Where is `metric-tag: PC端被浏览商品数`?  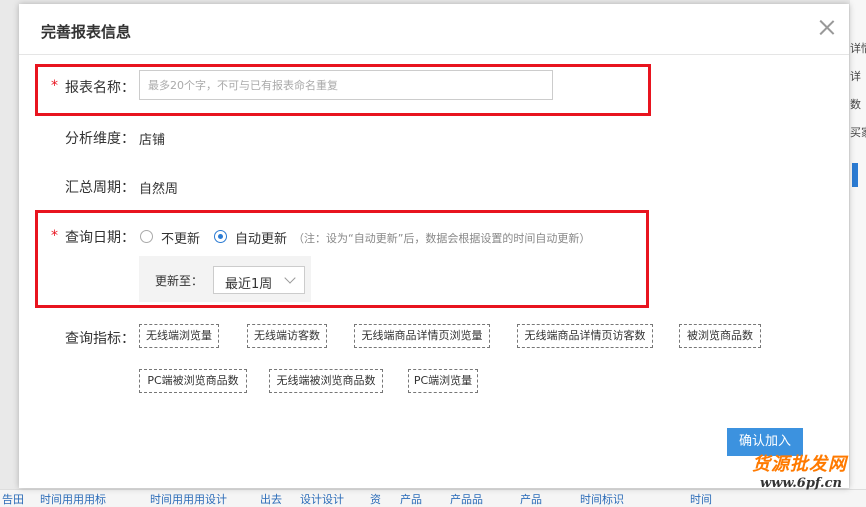
metric-tag: PC端被浏览商品数 is located at coordinates (193, 381).